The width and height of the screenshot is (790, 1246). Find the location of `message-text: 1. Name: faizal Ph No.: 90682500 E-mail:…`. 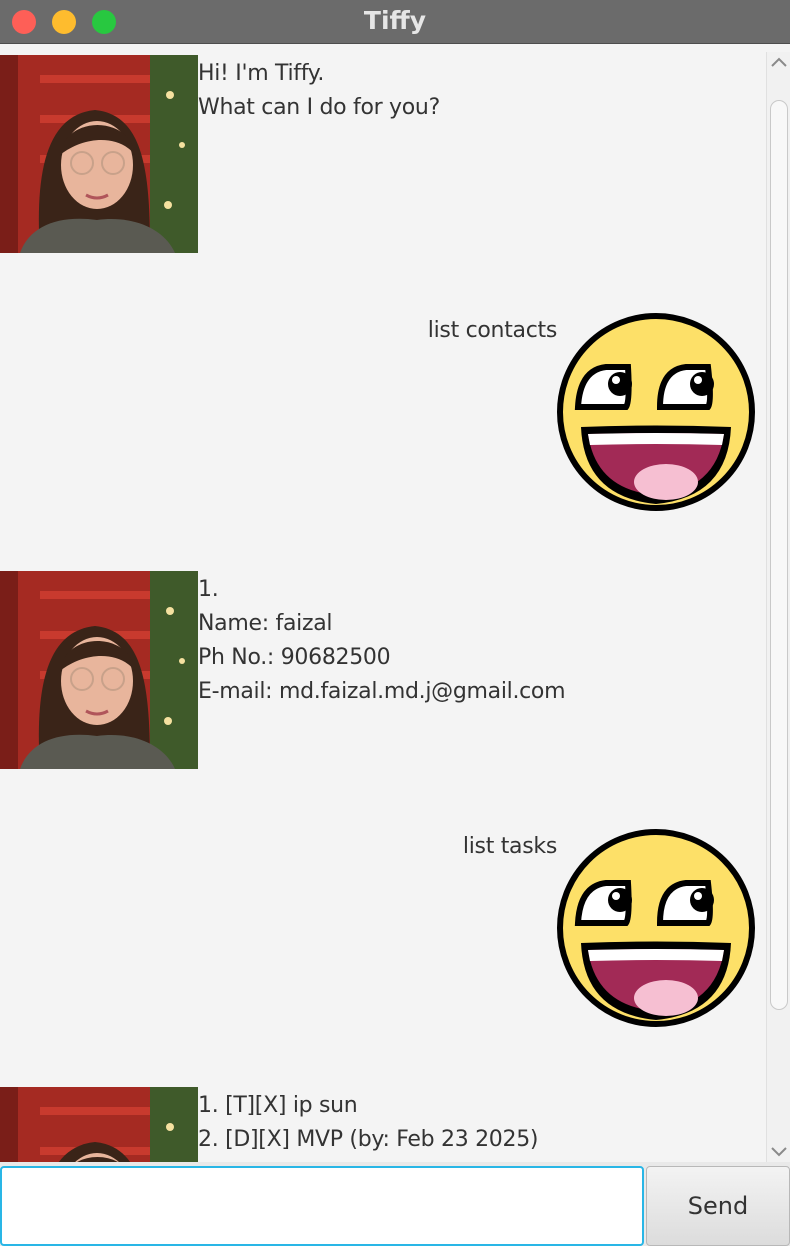

message-text: 1. Name: faizal Ph No.: 90682500 E-mail:… is located at coordinates (382, 640).